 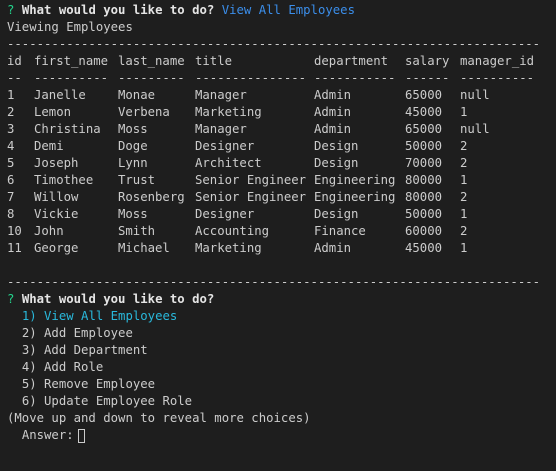 What do you see at coordinates (144, 112) in the screenshot?
I see `table-cell: Verbena` at bounding box center [144, 112].